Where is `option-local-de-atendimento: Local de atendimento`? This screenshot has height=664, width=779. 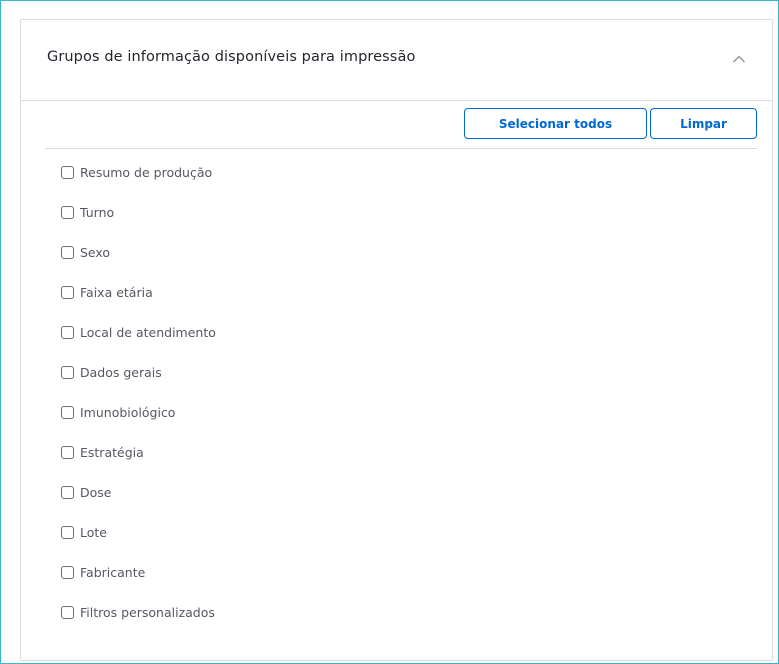 option-local-de-atendimento: Local de atendimento is located at coordinates (138, 332).